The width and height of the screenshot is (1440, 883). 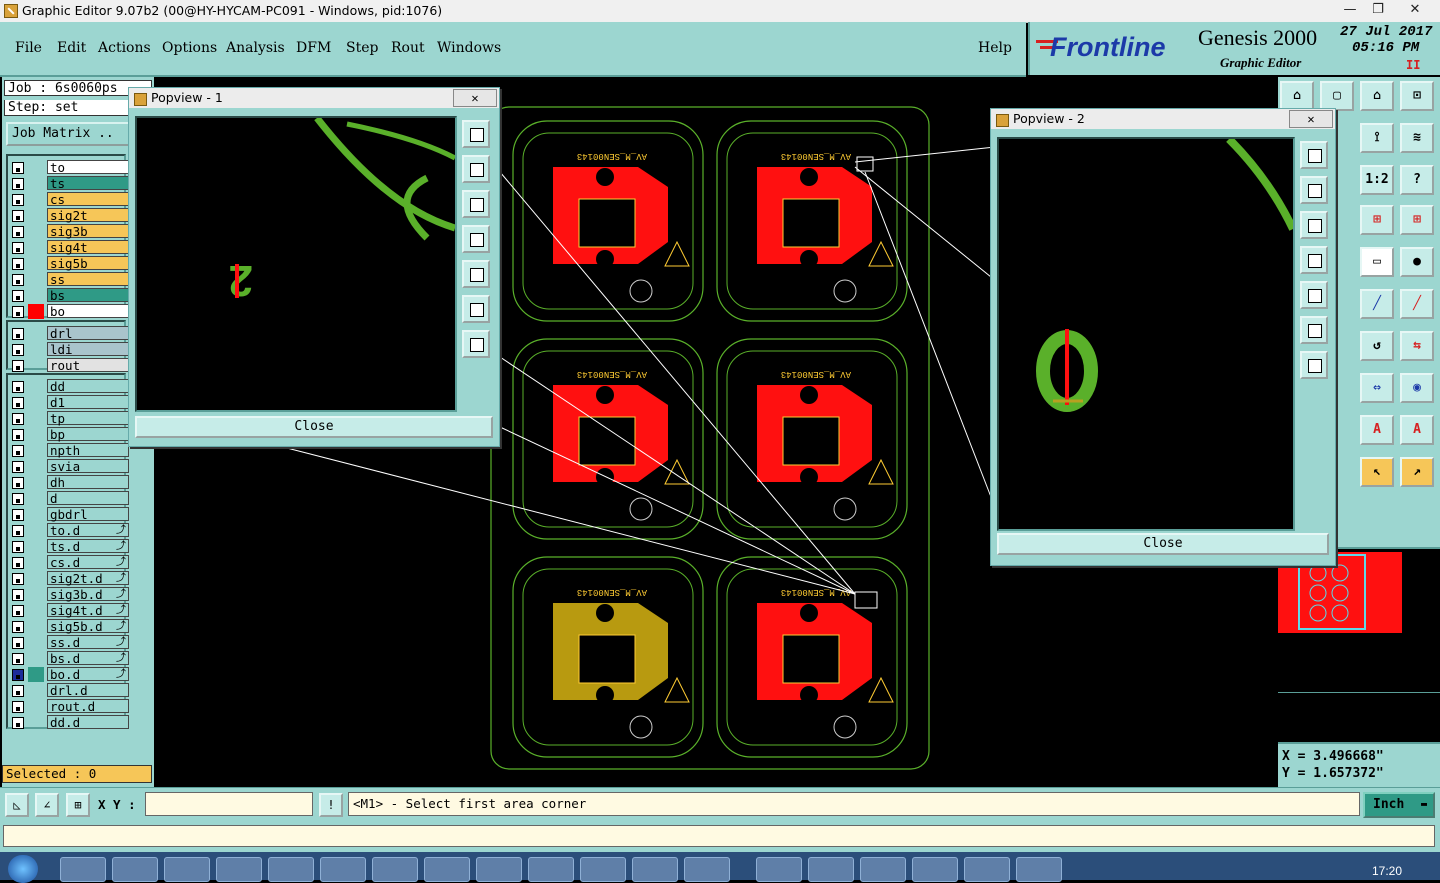 I want to click on ruler-icon: ▭, so click(x=1377, y=262).